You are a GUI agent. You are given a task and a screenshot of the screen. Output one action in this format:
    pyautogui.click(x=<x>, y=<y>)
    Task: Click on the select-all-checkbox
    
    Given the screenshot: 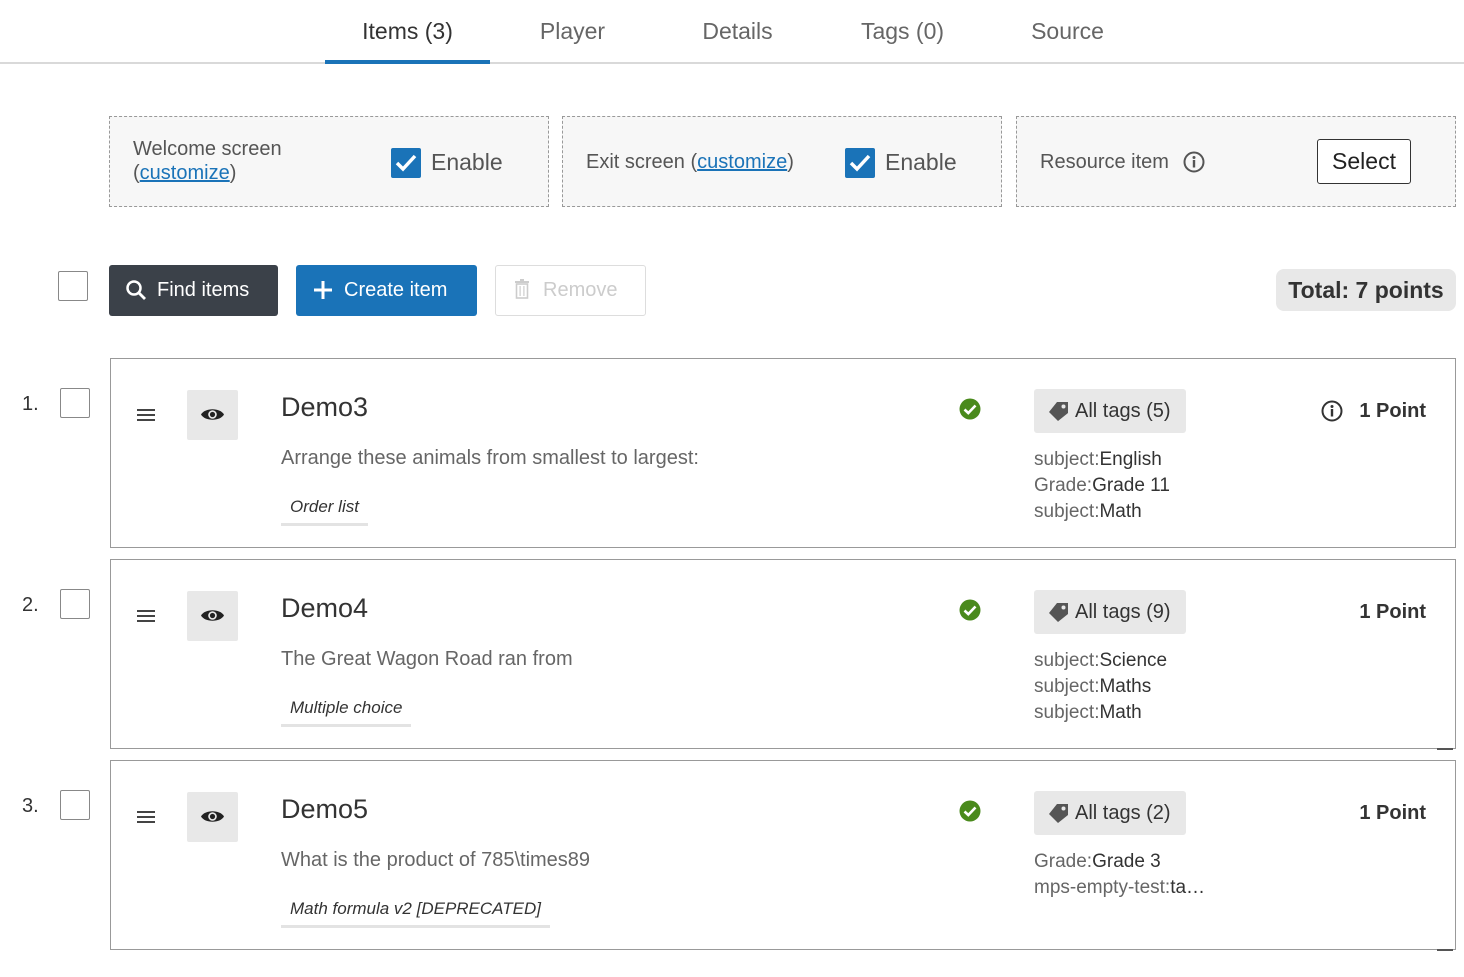 What is the action you would take?
    pyautogui.click(x=73, y=286)
    